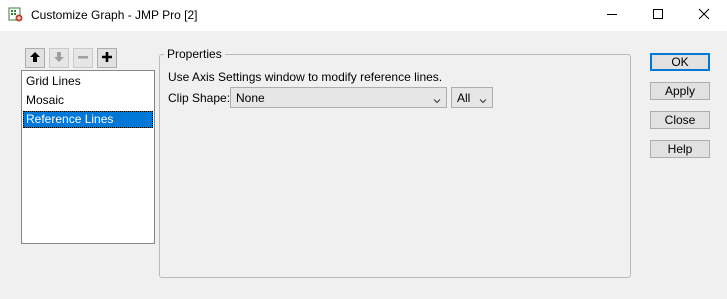  What do you see at coordinates (680, 120) in the screenshot?
I see `close-button: Close` at bounding box center [680, 120].